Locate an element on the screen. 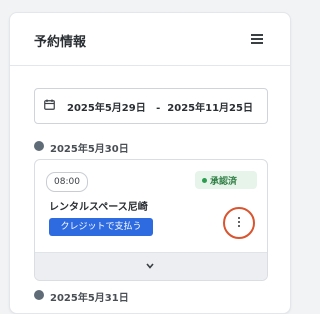 The width and height of the screenshot is (320, 314). hamburger-menu-icon is located at coordinates (257, 39).